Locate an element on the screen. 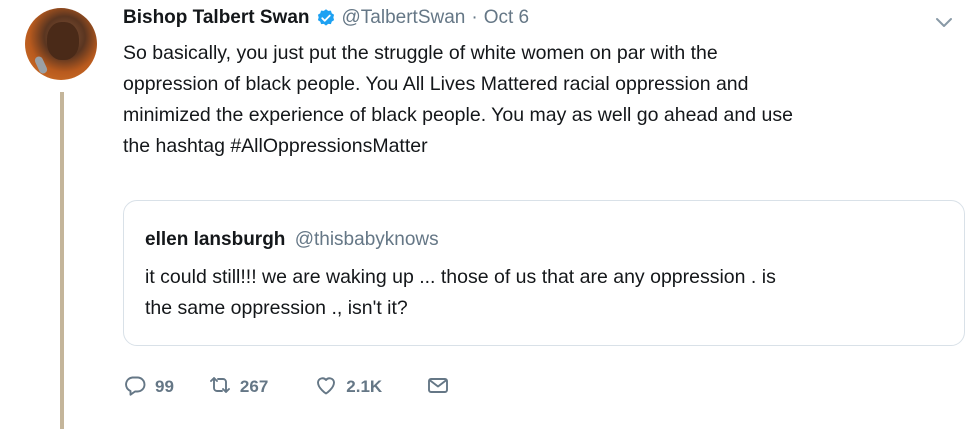 The image size is (980, 429). retweet-button: 267 is located at coordinates (238, 387).